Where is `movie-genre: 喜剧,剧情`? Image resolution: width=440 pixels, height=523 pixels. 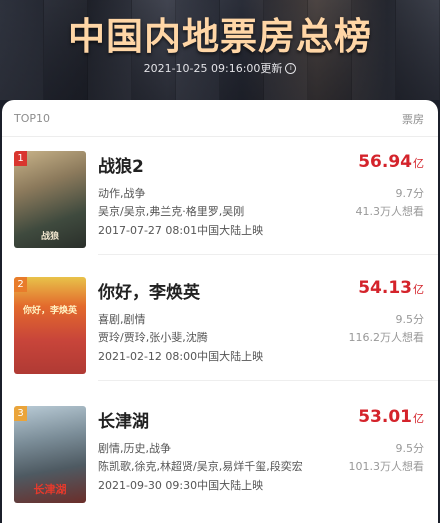
movie-genre: 喜剧,剧情 is located at coordinates (122, 319).